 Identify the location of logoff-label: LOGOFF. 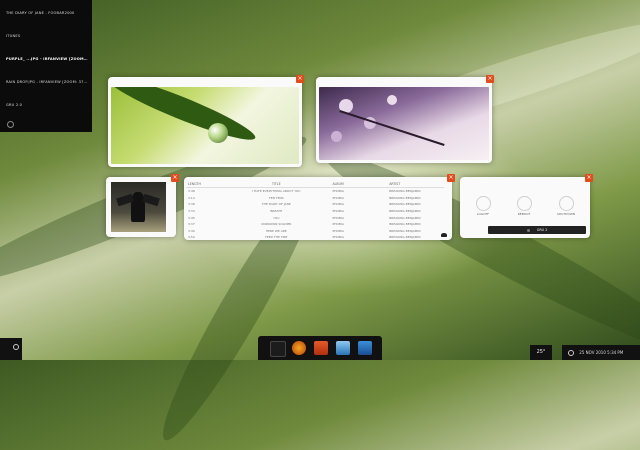
(483, 214).